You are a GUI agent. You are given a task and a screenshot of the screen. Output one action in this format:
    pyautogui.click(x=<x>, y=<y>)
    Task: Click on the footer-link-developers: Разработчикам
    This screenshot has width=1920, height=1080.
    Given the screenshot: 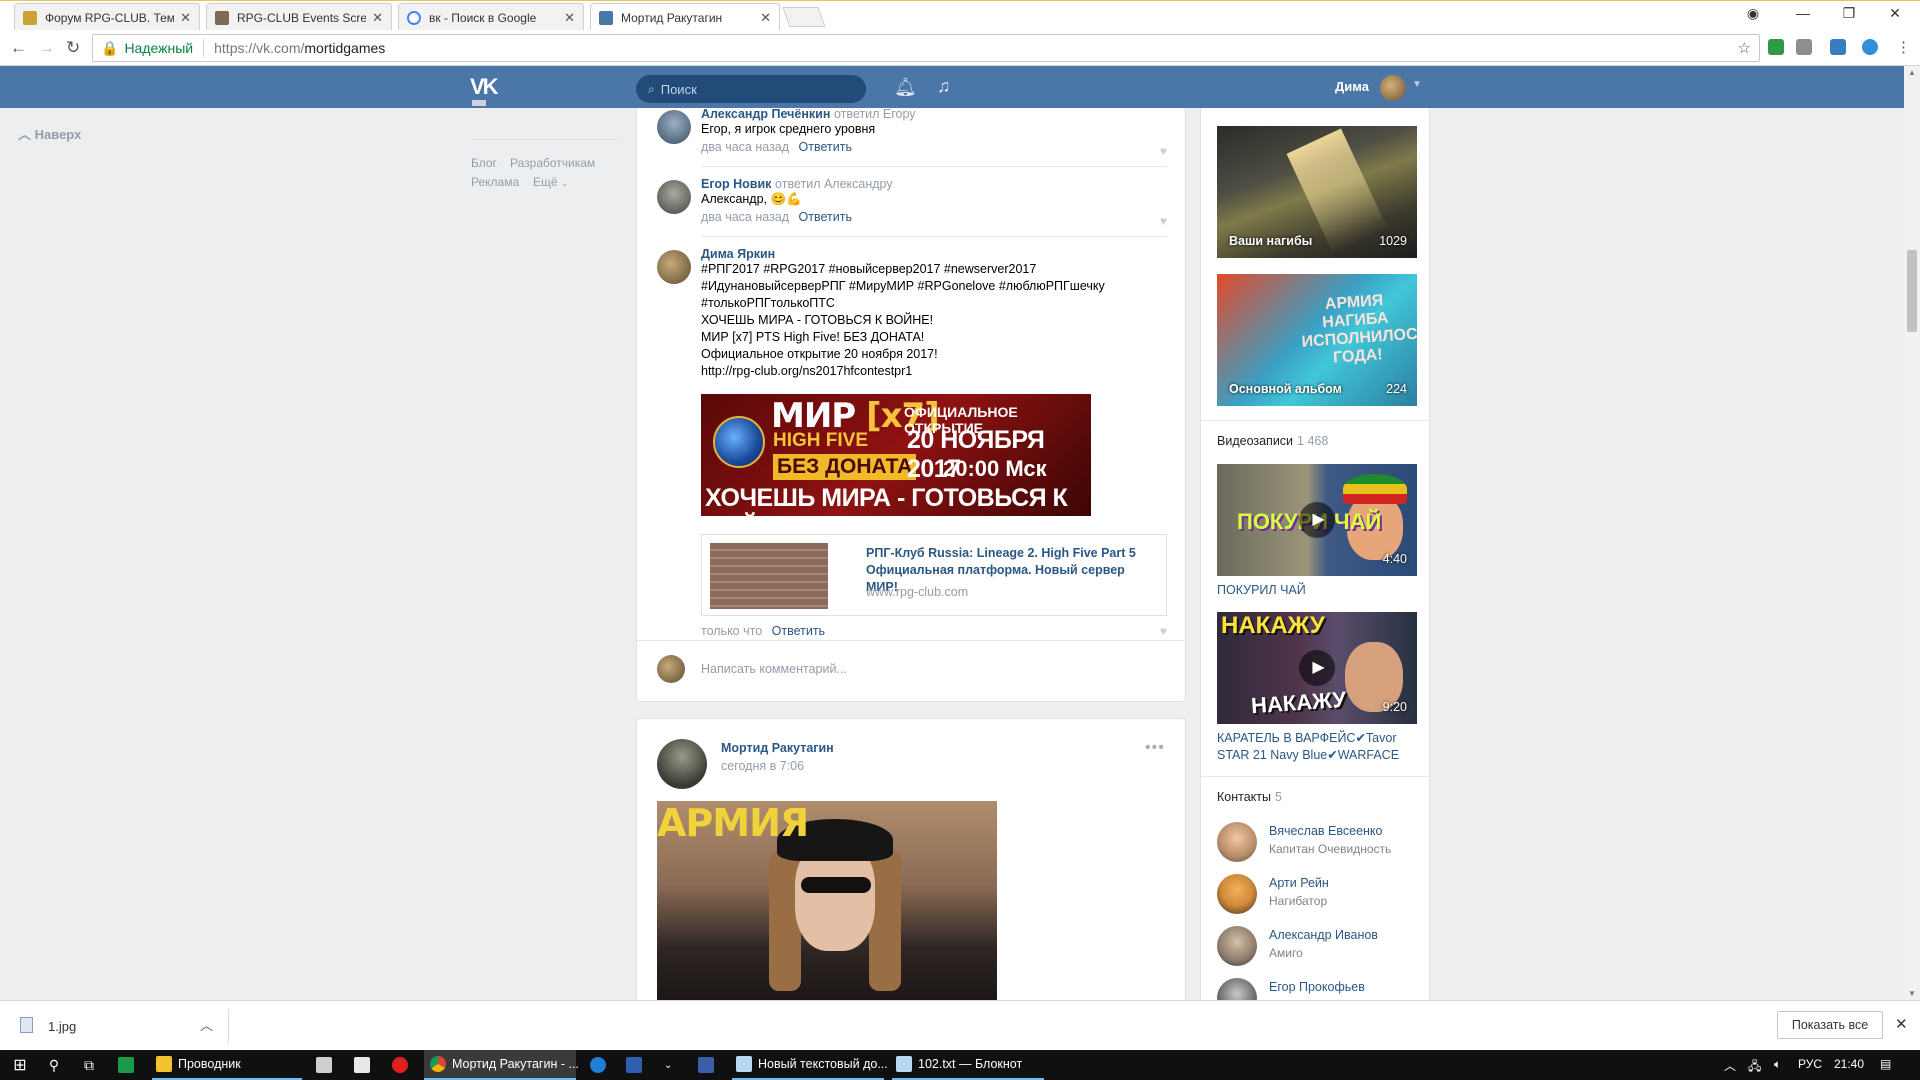 What is the action you would take?
    pyautogui.click(x=552, y=163)
    